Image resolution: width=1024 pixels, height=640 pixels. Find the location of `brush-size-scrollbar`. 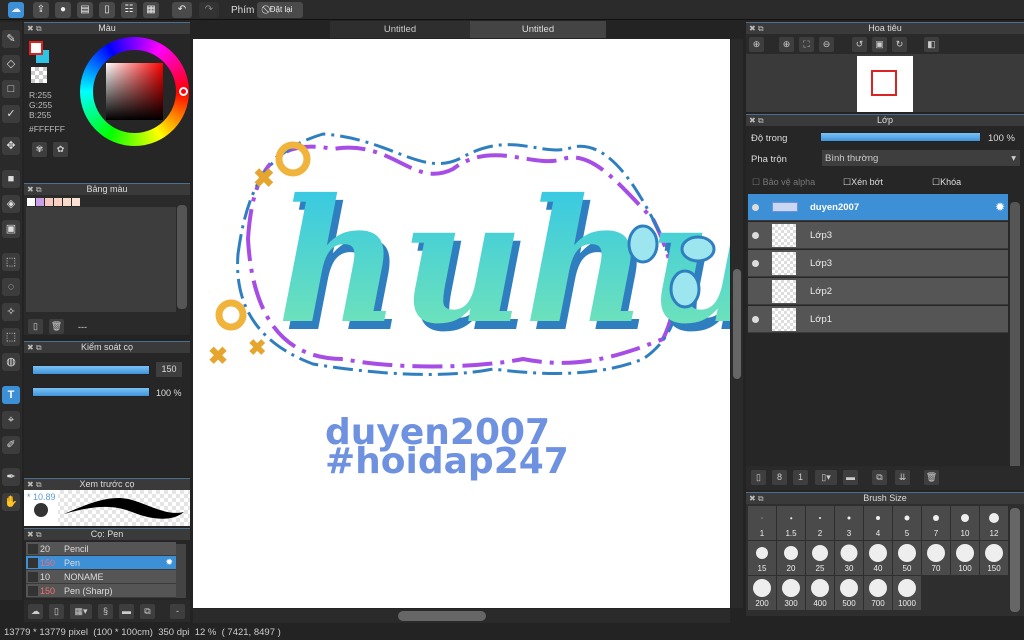

brush-size-scrollbar is located at coordinates (1015, 560).